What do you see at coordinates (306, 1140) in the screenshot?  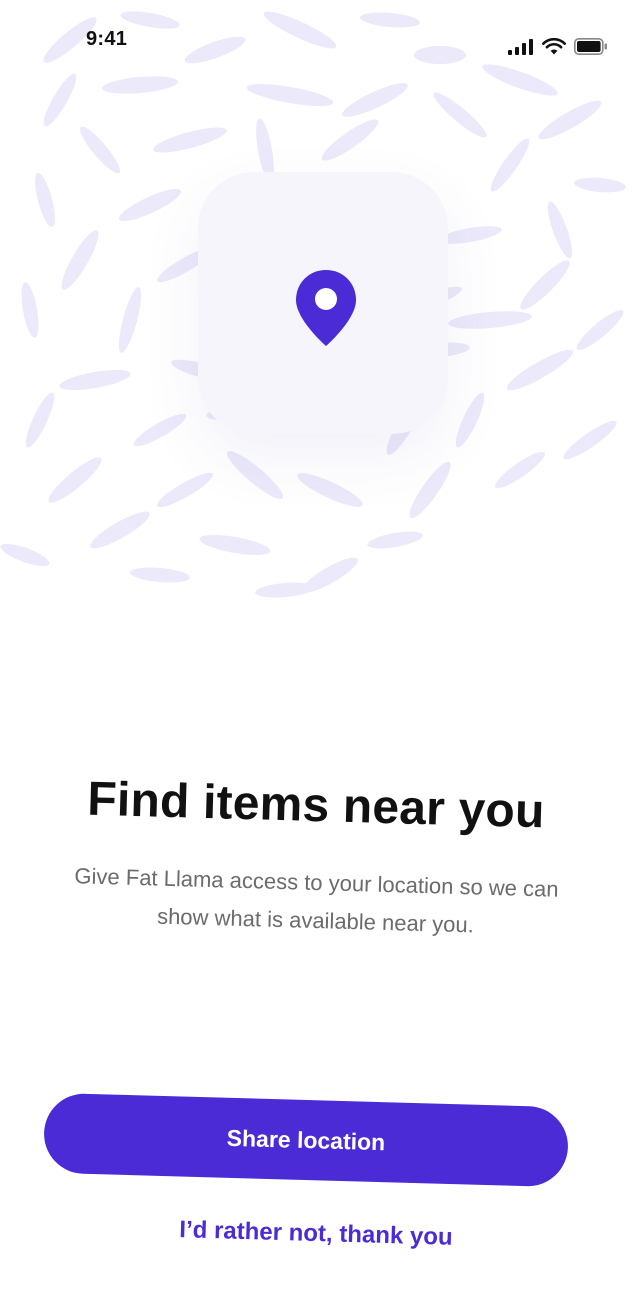 I see `share-location-button: Share location` at bounding box center [306, 1140].